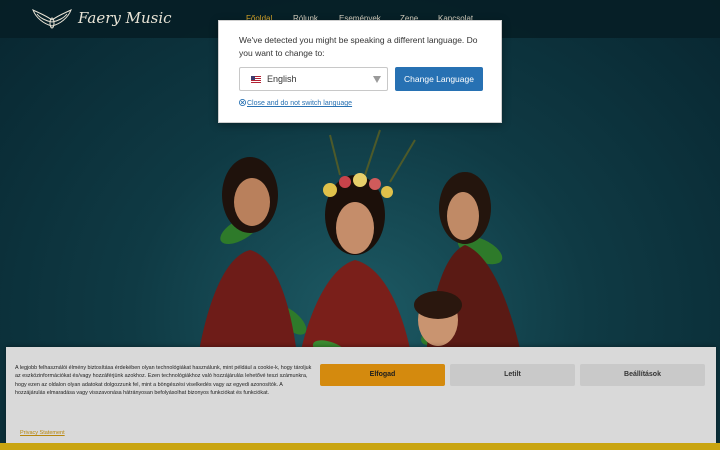 Image resolution: width=720 pixels, height=450 pixels. I want to click on deny-cookies-button: Letilt, so click(512, 375).